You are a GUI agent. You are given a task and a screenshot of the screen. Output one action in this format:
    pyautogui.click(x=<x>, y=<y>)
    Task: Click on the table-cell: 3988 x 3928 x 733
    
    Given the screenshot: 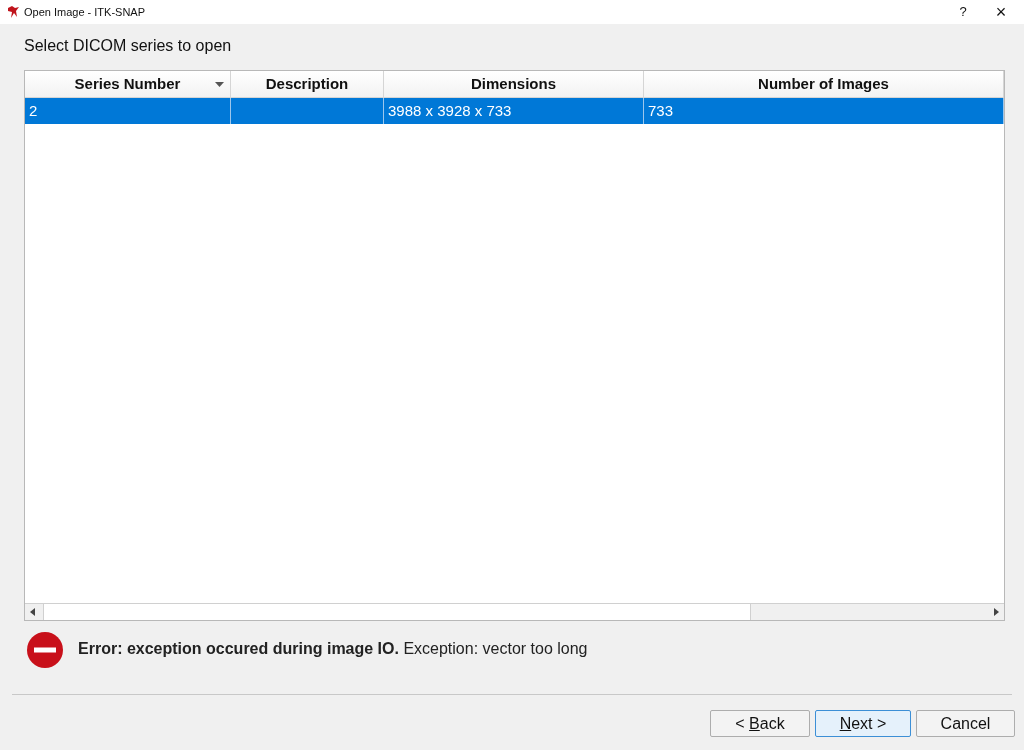 What is the action you would take?
    pyautogui.click(x=514, y=111)
    